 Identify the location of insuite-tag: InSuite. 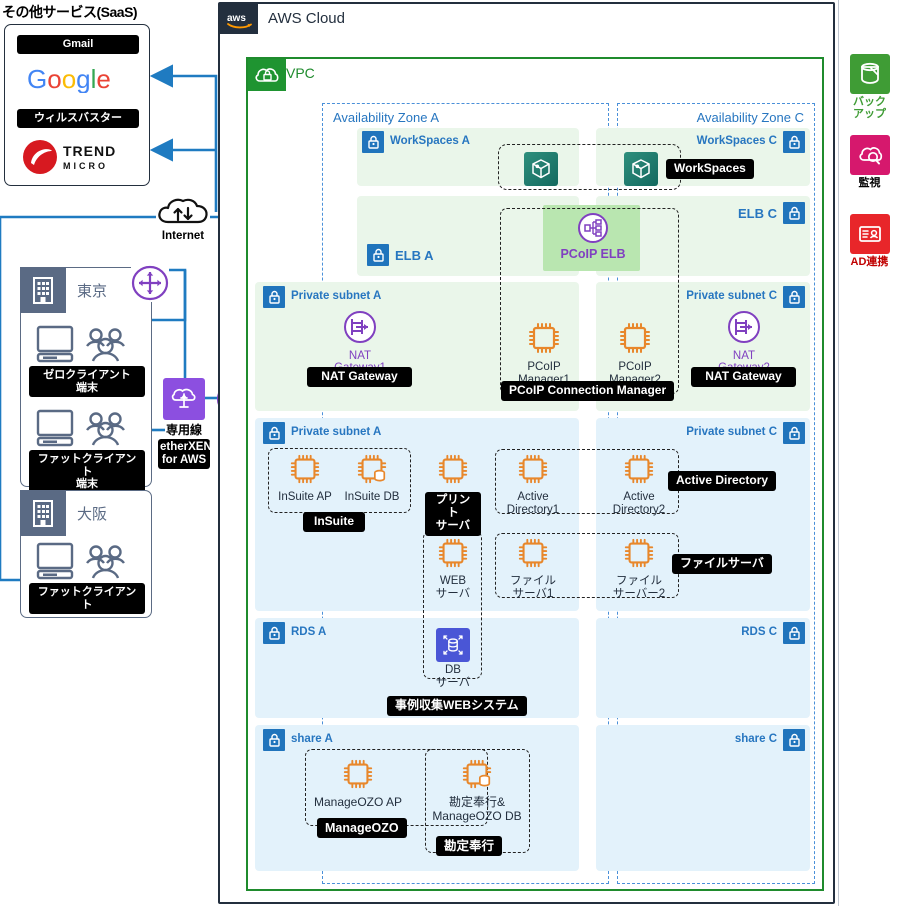
(334, 522).